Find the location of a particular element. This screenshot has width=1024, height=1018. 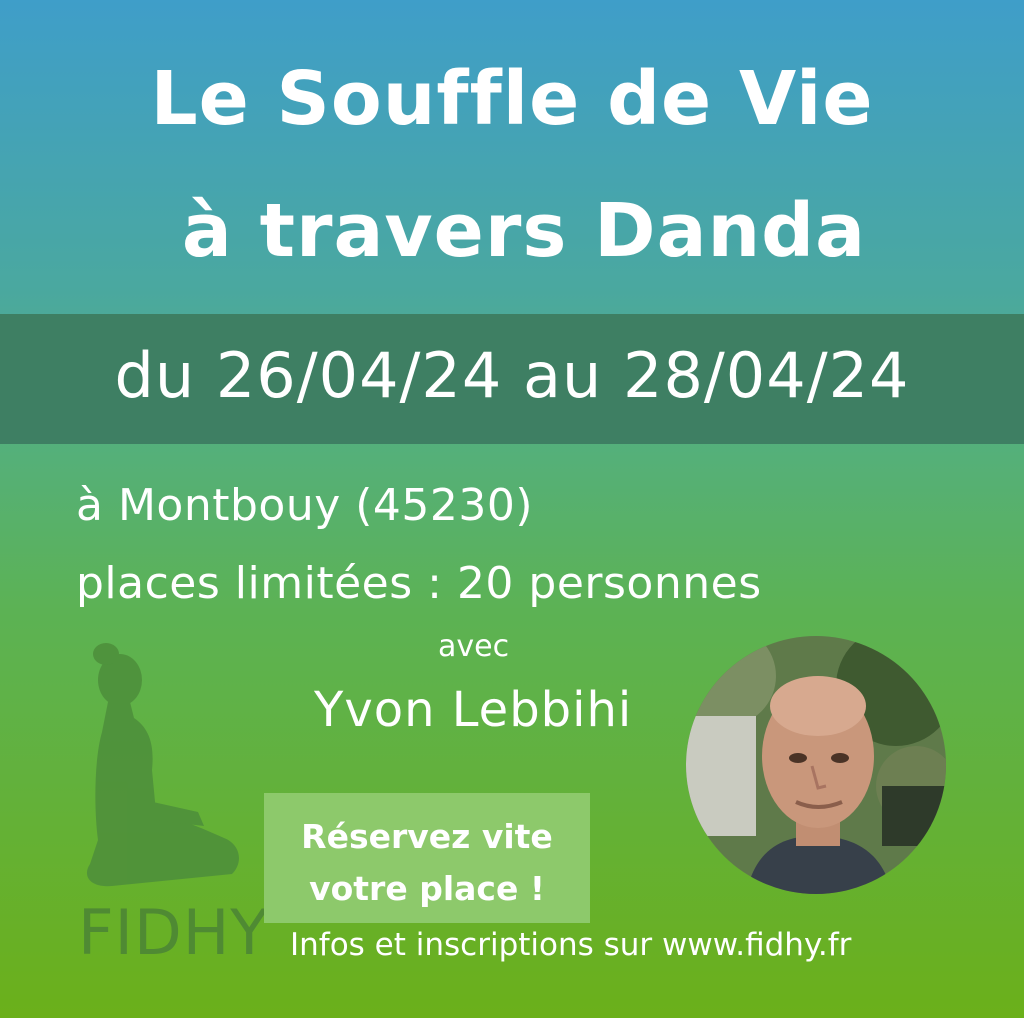

title-line-2: à travers Danda is located at coordinates (524, 231).